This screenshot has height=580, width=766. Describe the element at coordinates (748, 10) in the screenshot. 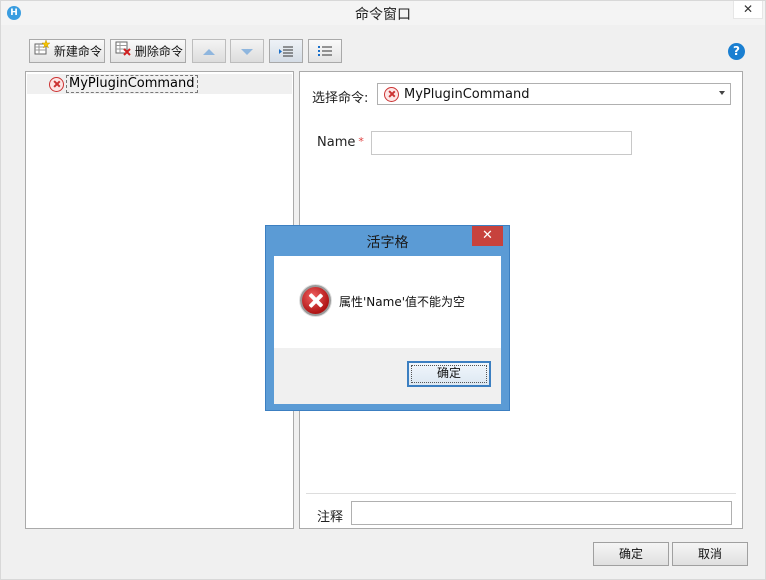

I see `window-close-button: ✕` at that location.